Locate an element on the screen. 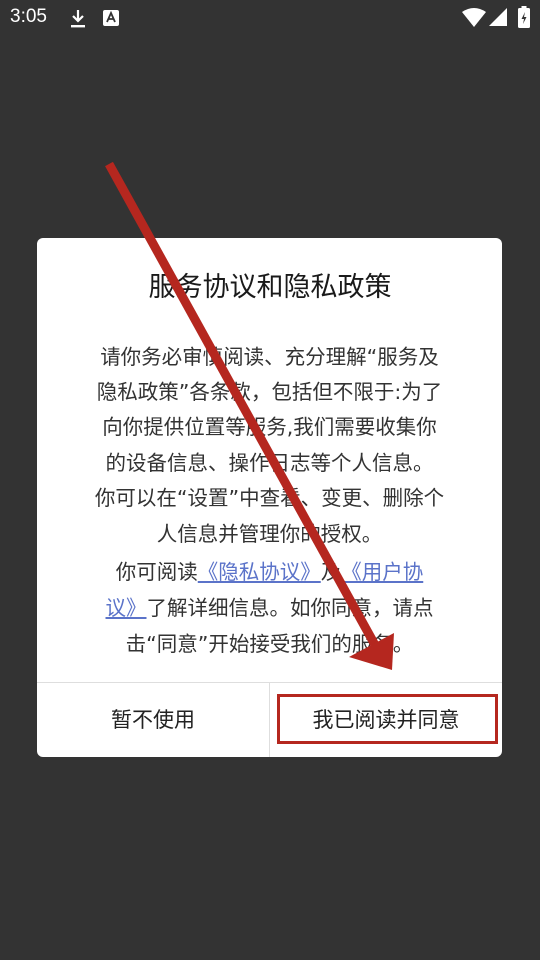 The width and height of the screenshot is (540, 960). annotation-highlight-box is located at coordinates (387, 719).